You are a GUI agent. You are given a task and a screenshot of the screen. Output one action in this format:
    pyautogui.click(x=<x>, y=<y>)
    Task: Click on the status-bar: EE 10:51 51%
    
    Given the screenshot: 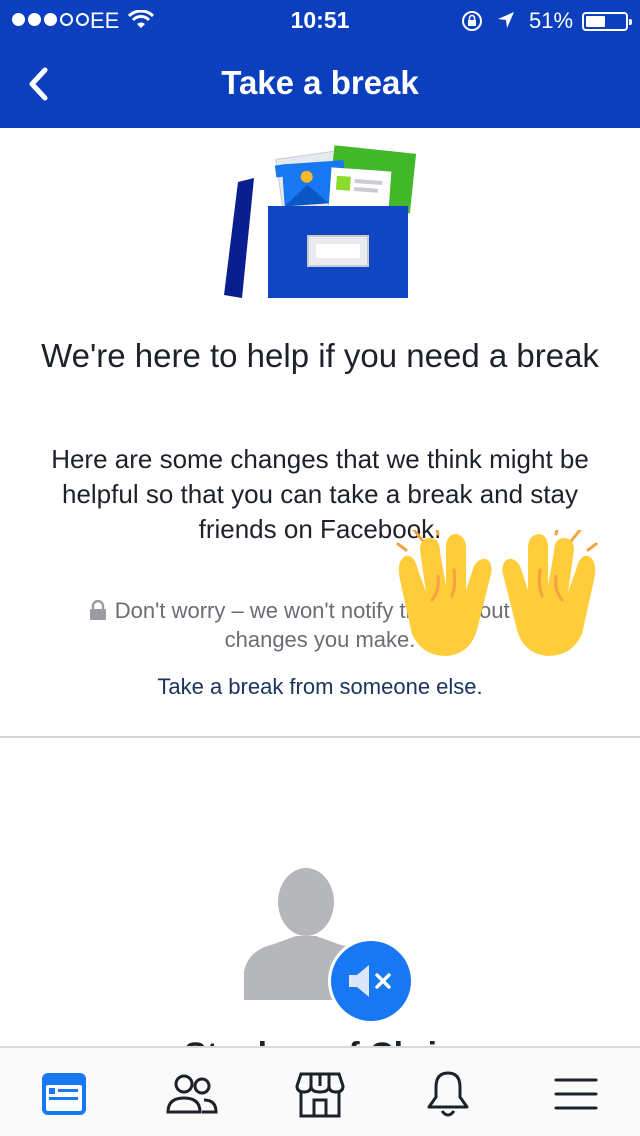 What is the action you would take?
    pyautogui.click(x=320, y=20)
    